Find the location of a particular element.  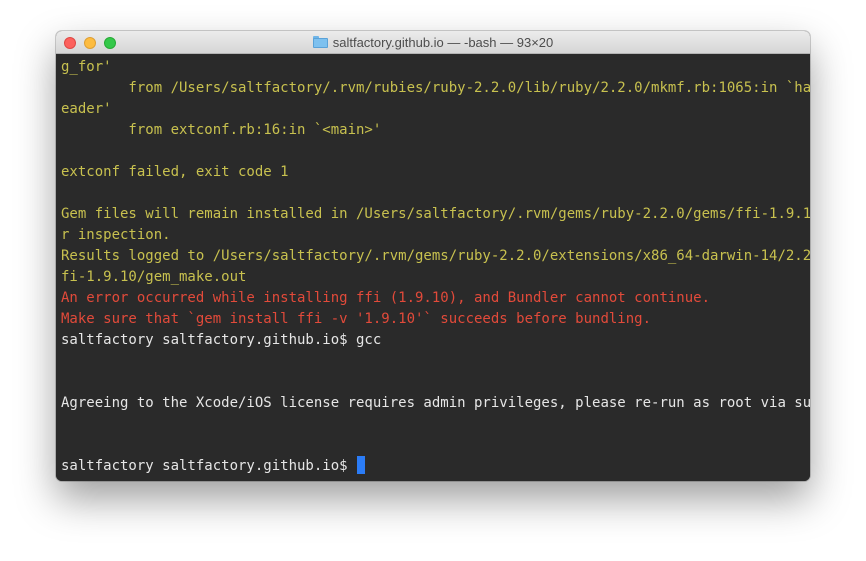

cursor-block is located at coordinates (361, 465).